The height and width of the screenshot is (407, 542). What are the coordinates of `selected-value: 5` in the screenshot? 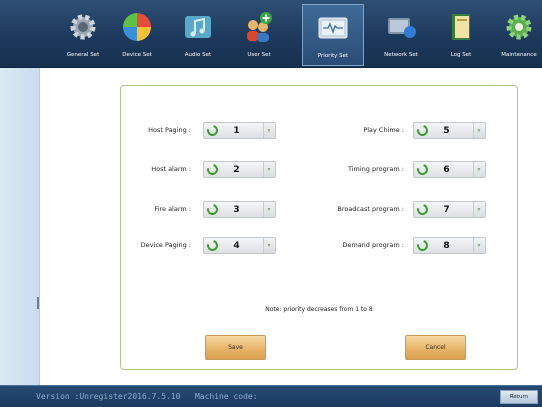 It's located at (446, 130).